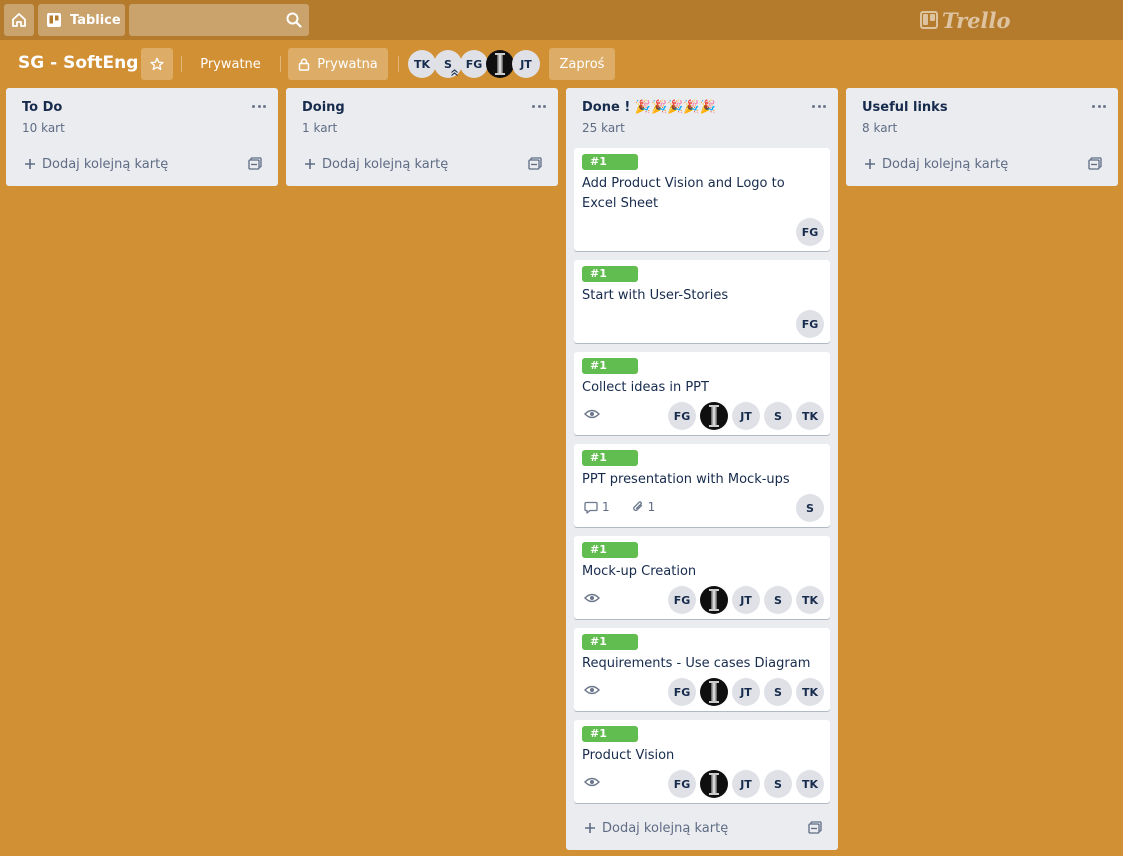 The width and height of the screenshot is (1123, 856). I want to click on card-collect-ideas: #1 Collect ideas in PPT FG JT S TK, so click(702, 393).